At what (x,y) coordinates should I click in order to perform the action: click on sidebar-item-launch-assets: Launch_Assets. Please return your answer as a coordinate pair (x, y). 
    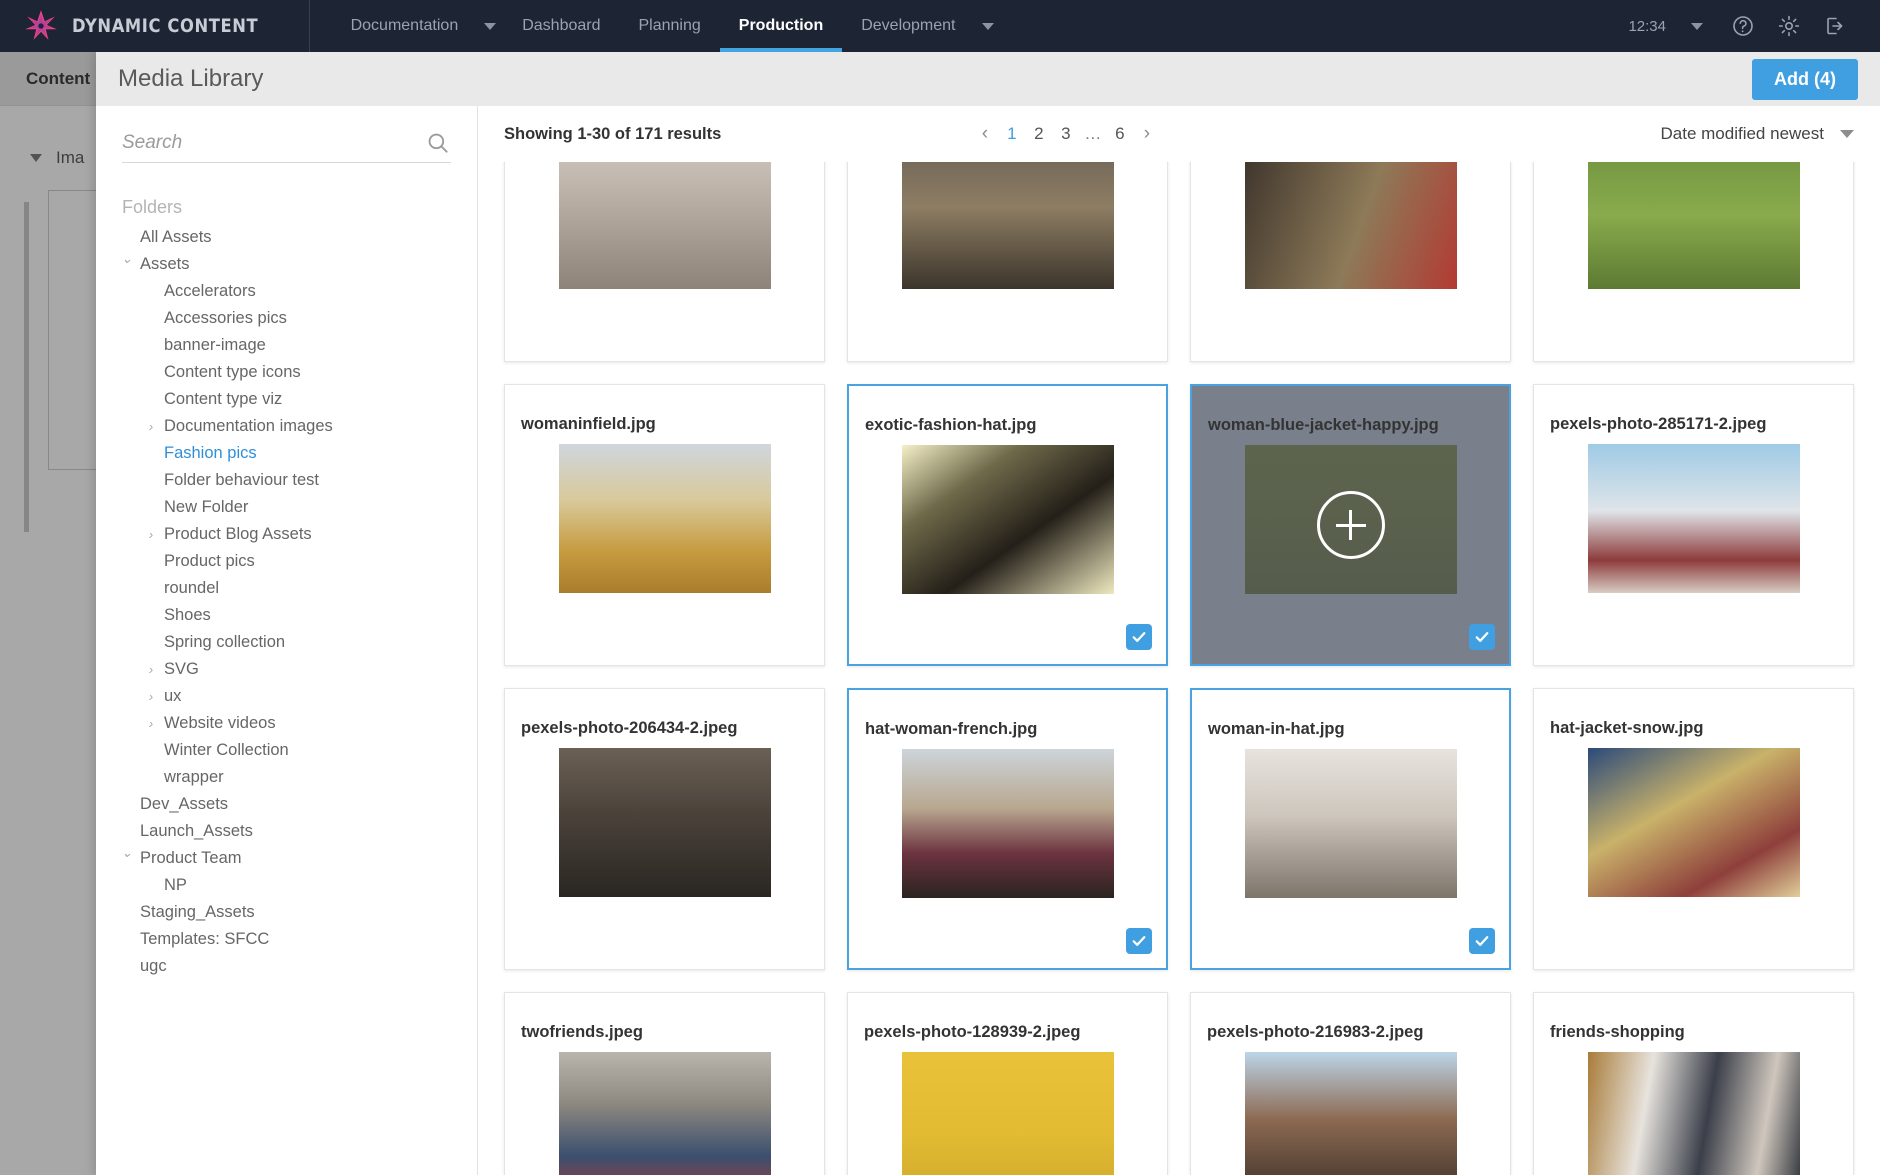
    Looking at the image, I should click on (286, 831).